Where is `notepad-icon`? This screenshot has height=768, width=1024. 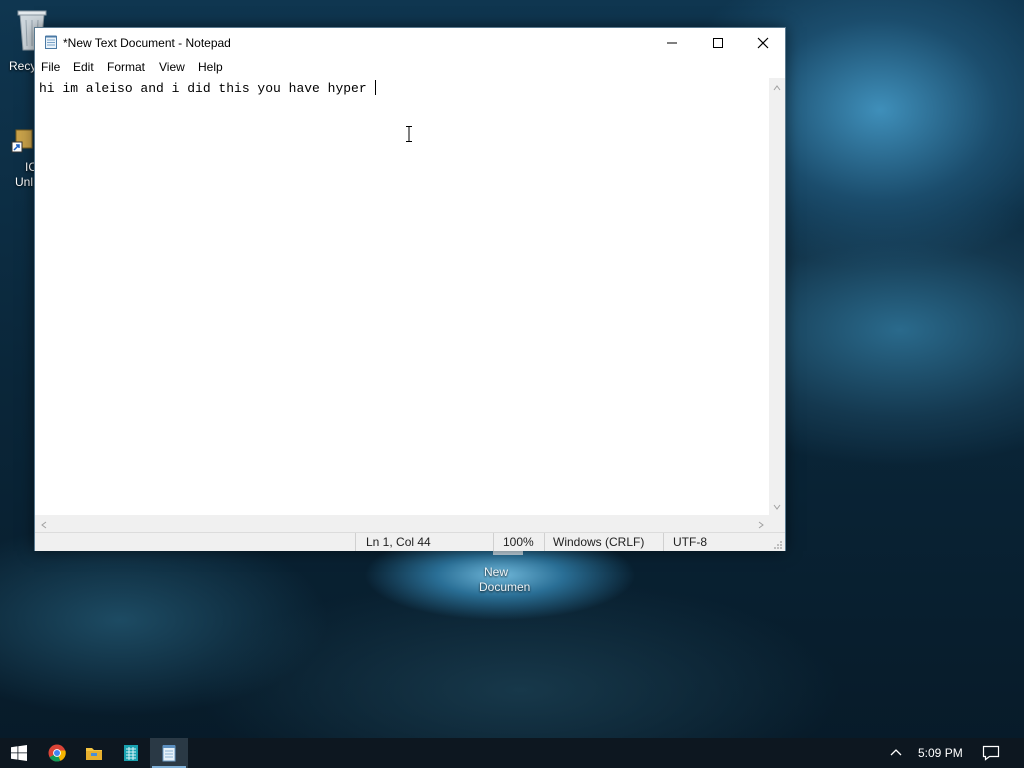
notepad-icon is located at coordinates (169, 753).